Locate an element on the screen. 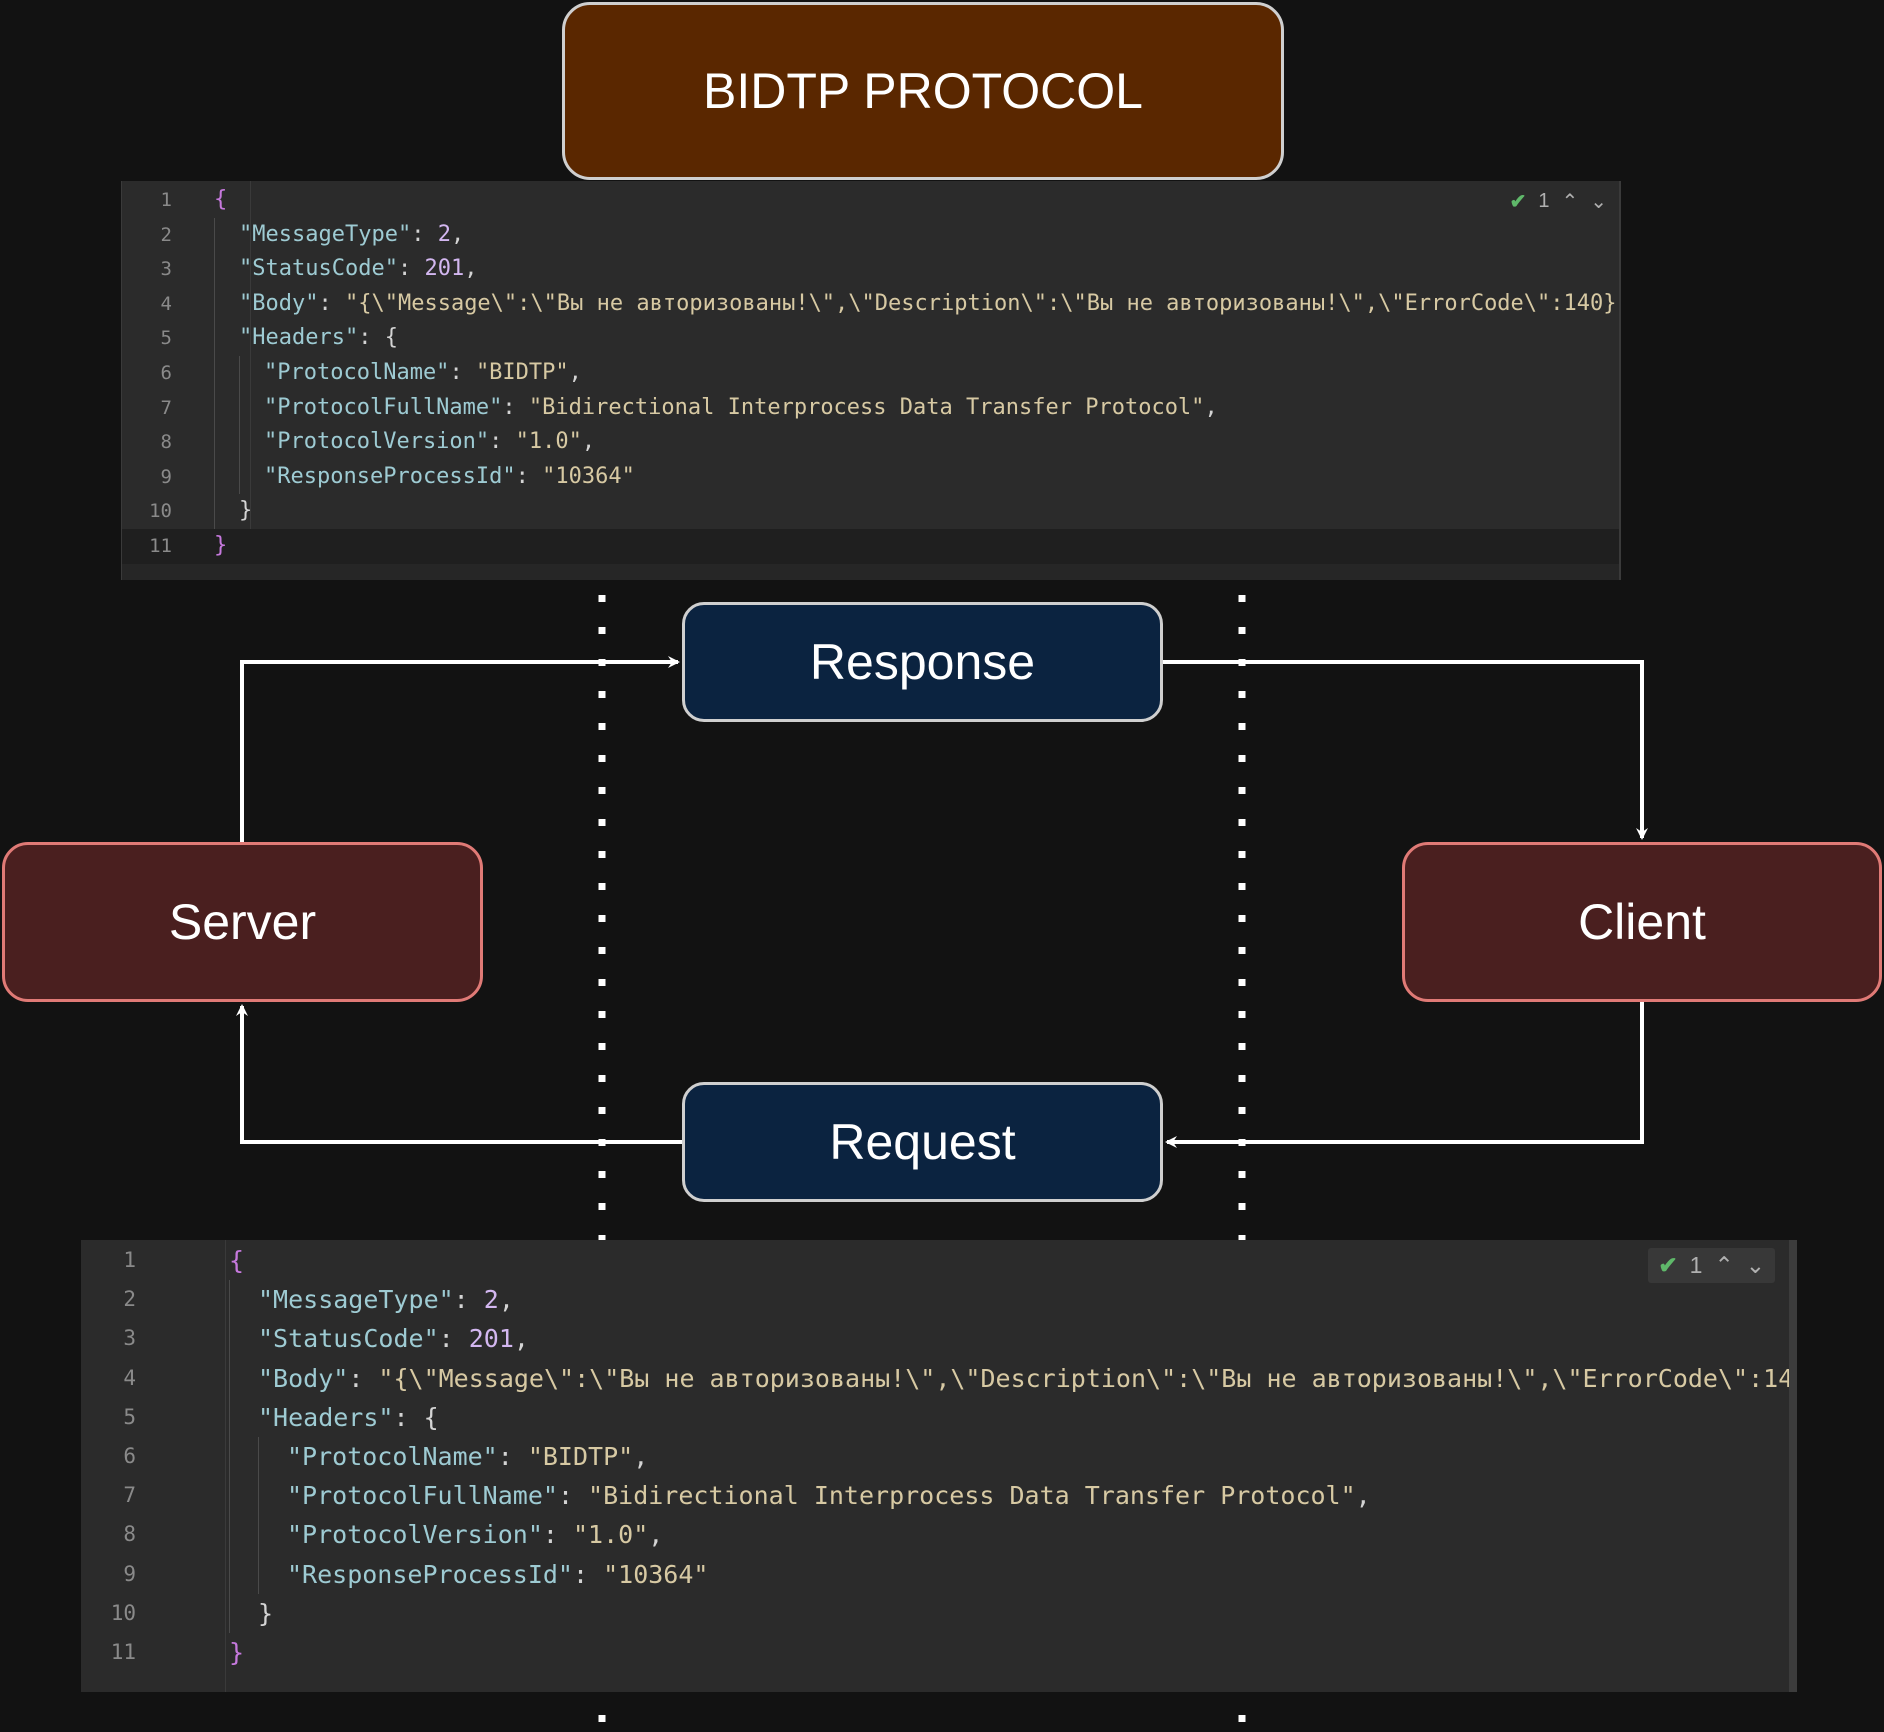 The height and width of the screenshot is (1732, 1884). line-number: 6 is located at coordinates (129, 1456).